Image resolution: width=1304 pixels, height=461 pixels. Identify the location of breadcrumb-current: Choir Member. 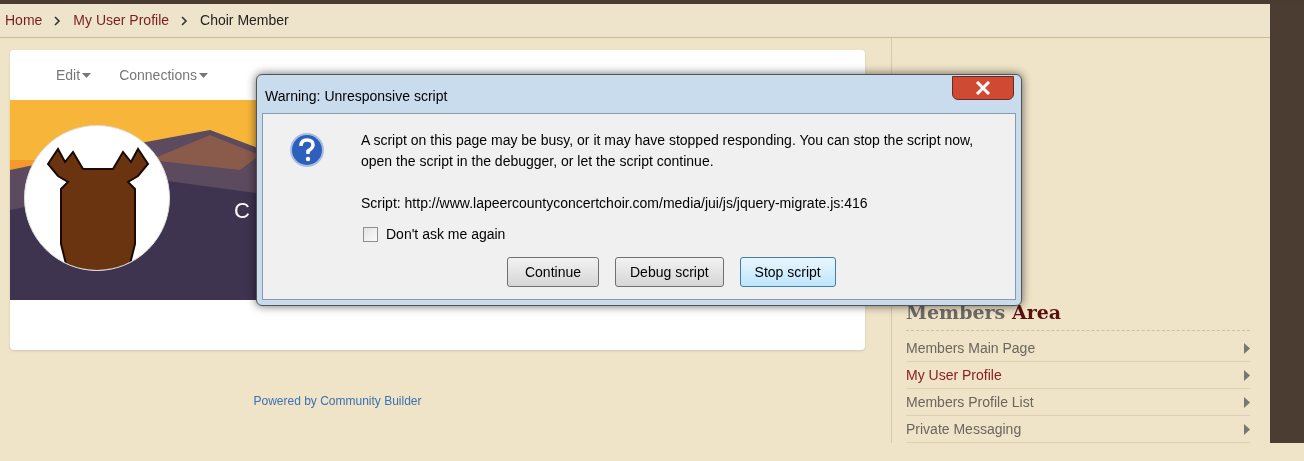
(244, 20).